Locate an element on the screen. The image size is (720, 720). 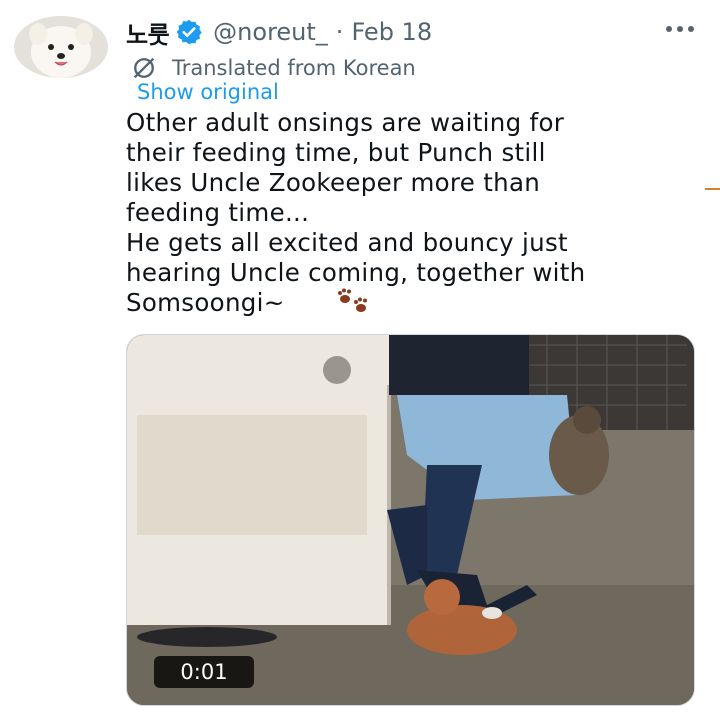
dog-avatar-icon is located at coordinates (61, 47).